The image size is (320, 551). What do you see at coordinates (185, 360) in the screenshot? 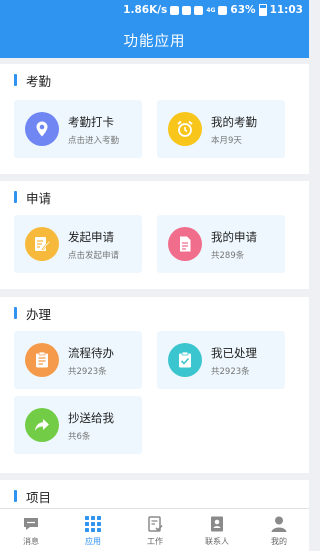
I see `clipboard-check-icon` at bounding box center [185, 360].